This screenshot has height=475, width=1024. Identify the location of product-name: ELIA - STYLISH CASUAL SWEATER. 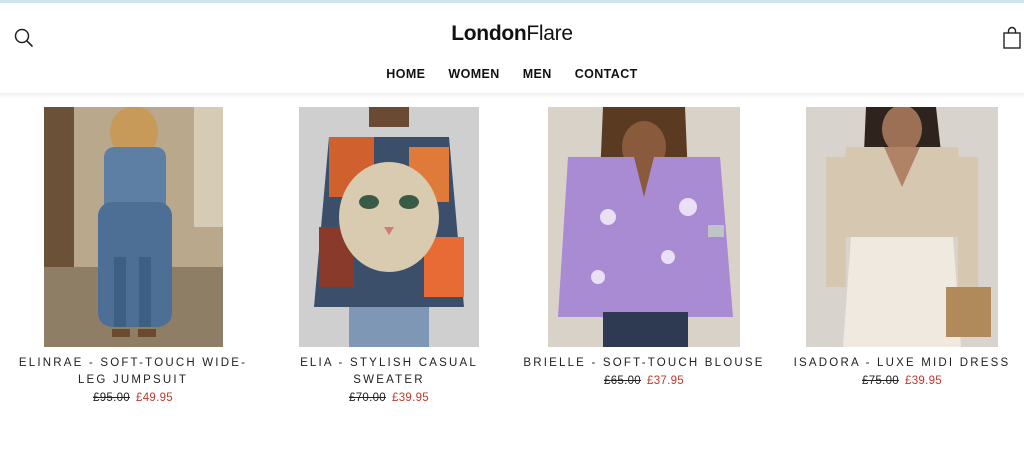
(389, 372).